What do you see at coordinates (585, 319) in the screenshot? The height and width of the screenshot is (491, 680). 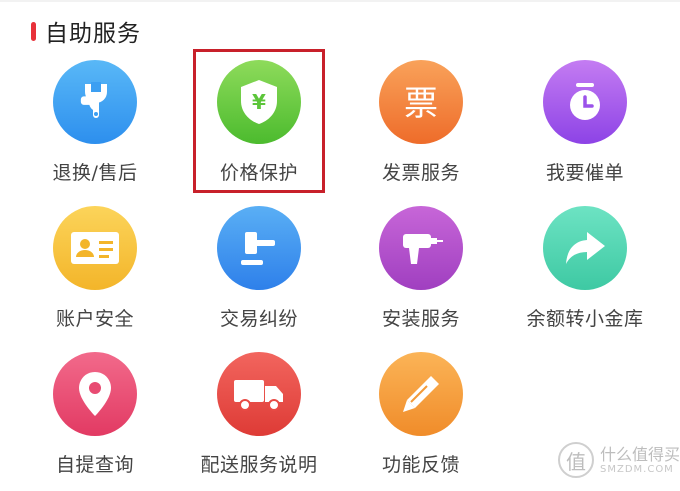 I see `service-label: 余额转小金库` at bounding box center [585, 319].